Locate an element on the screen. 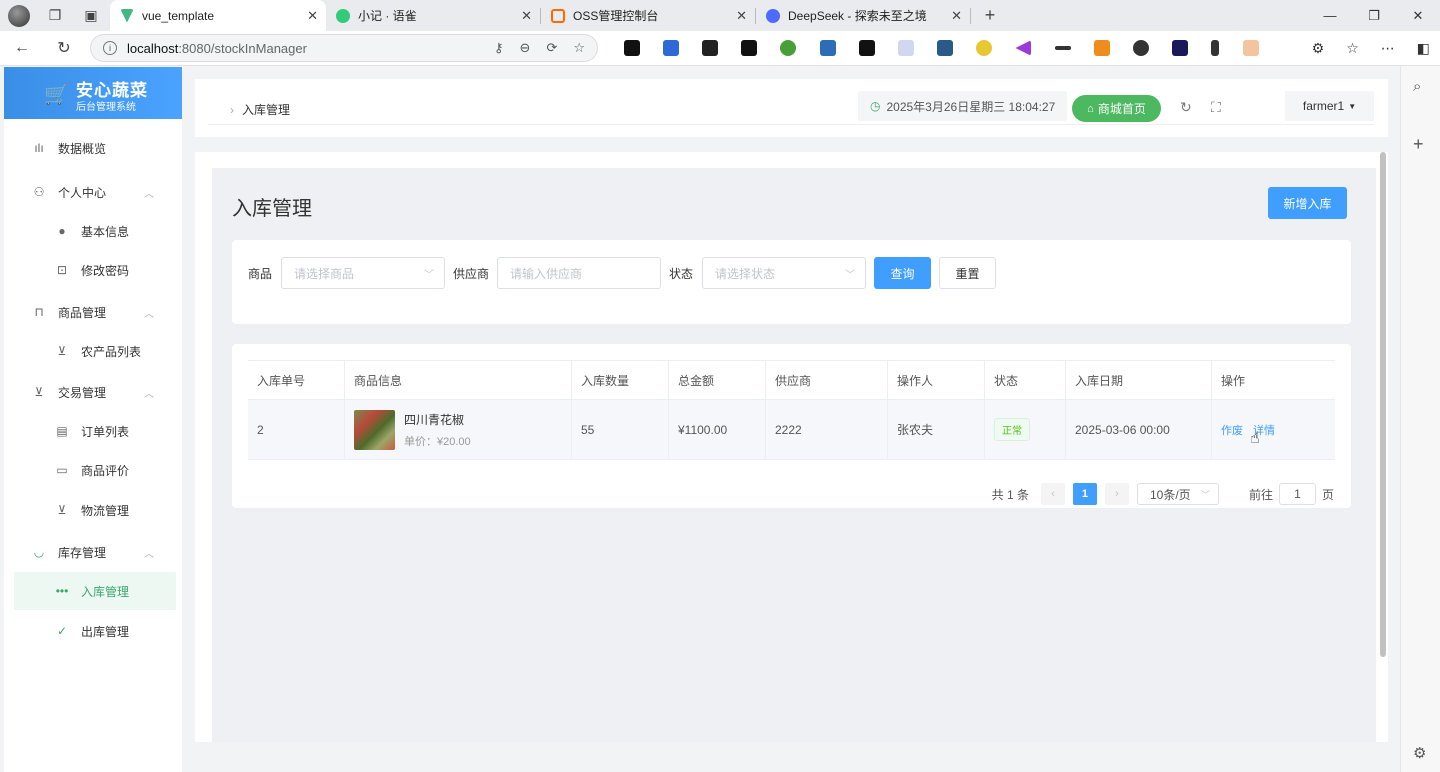 Image resolution: width=1440 pixels, height=772 pixels. add-stock-in-button: 新增入库 is located at coordinates (1307, 203).